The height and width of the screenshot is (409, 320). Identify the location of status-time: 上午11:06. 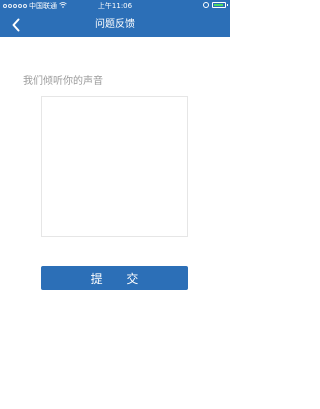
(115, 6).